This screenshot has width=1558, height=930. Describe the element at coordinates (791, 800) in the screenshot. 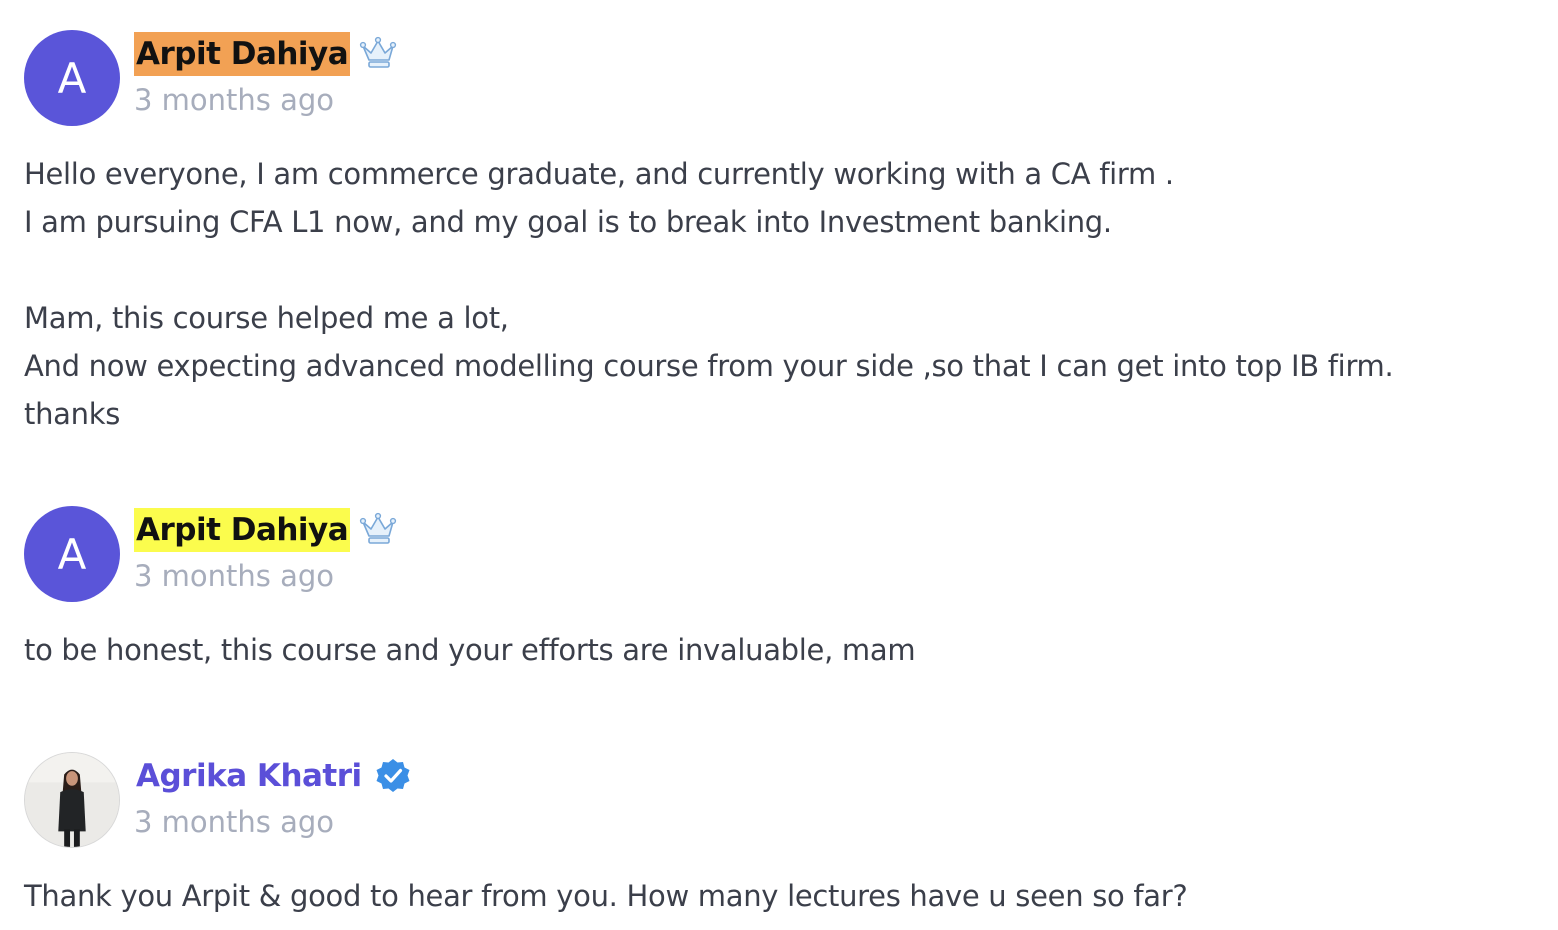

I see `comment-header: Agrika Khatri 3 months ago` at that location.